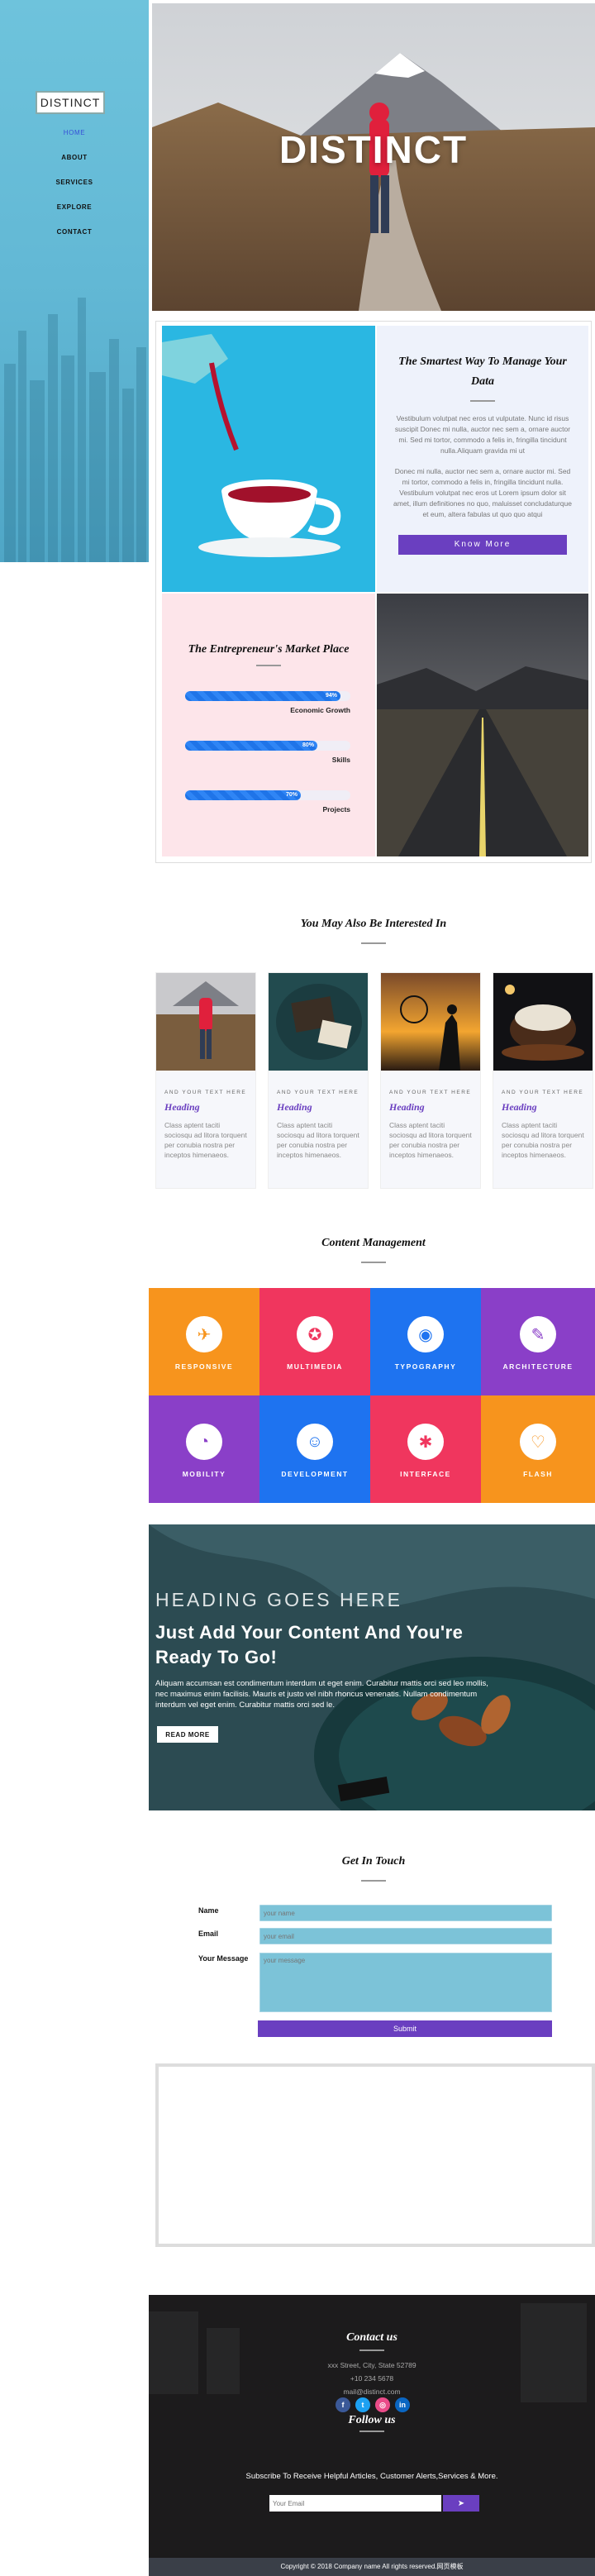 Image resolution: width=595 pixels, height=2576 pixels. What do you see at coordinates (74, 161) in the screenshot?
I see `nav-about: ABOUT` at bounding box center [74, 161].